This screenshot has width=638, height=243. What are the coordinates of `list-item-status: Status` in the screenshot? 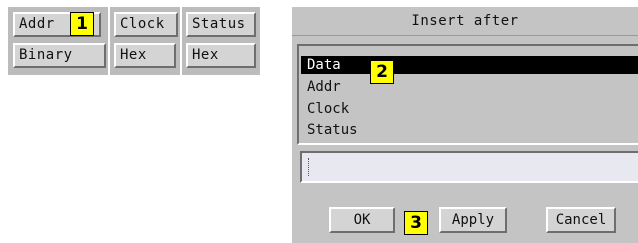 It's located at (332, 130).